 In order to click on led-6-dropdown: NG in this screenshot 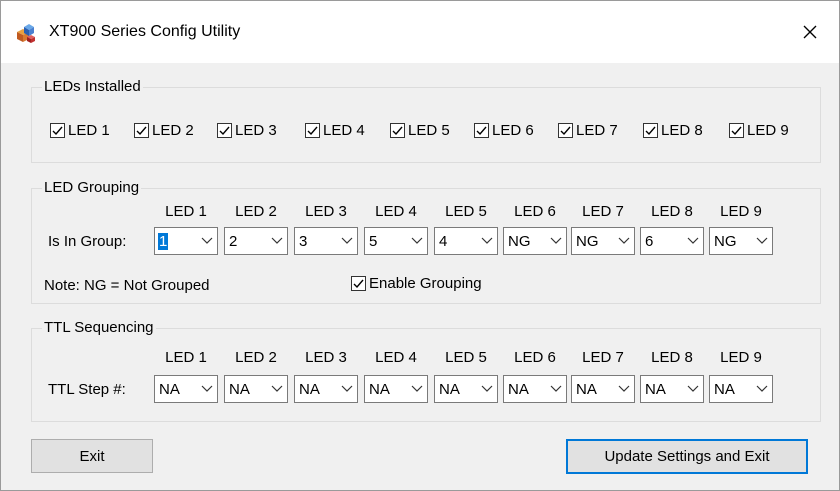, I will do `click(535, 241)`.